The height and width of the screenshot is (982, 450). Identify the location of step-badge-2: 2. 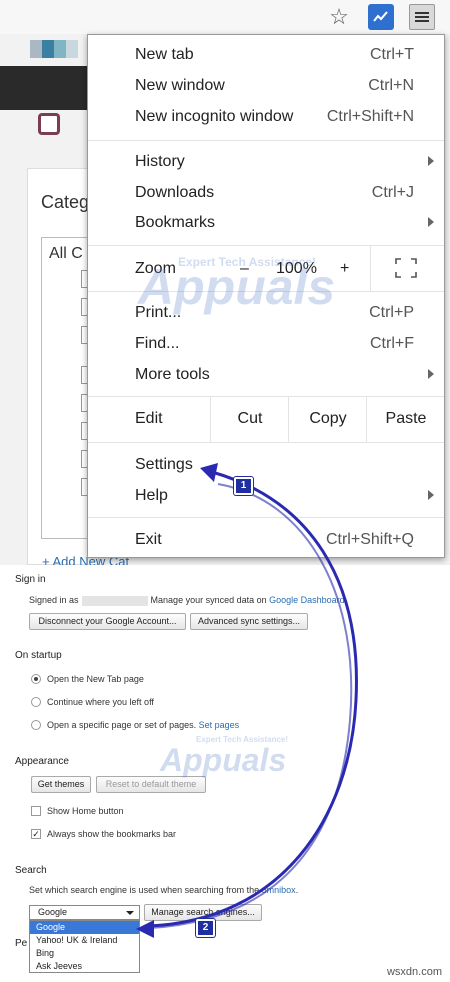
(205, 928).